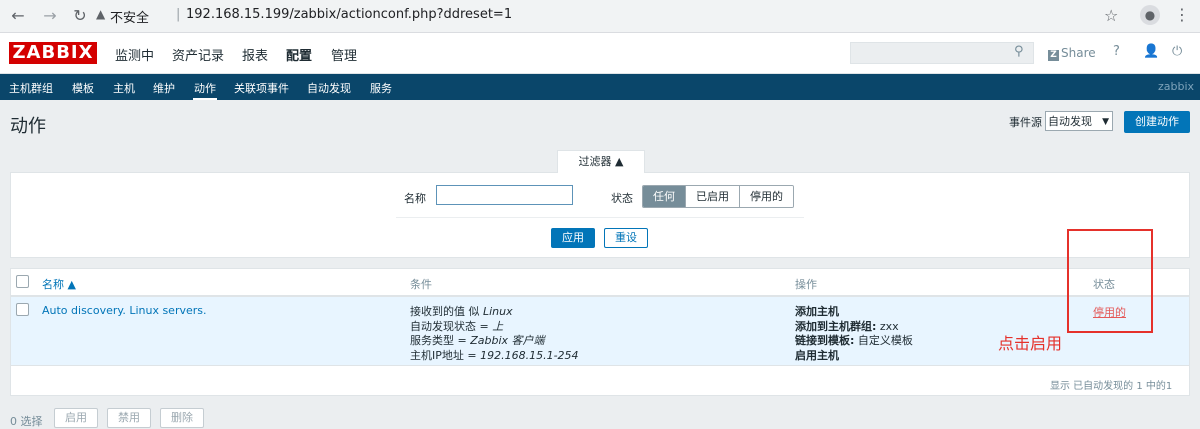 The image size is (1200, 429). I want to click on mass-enable-button: 启用, so click(76, 418).